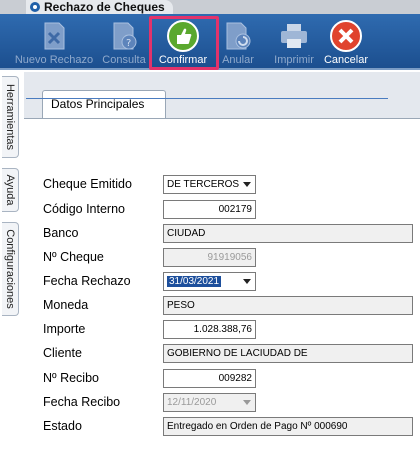 The height and width of the screenshot is (450, 420). Describe the element at coordinates (104, 7) in the screenshot. I see `window-title: Rechazo de Cheques` at that location.